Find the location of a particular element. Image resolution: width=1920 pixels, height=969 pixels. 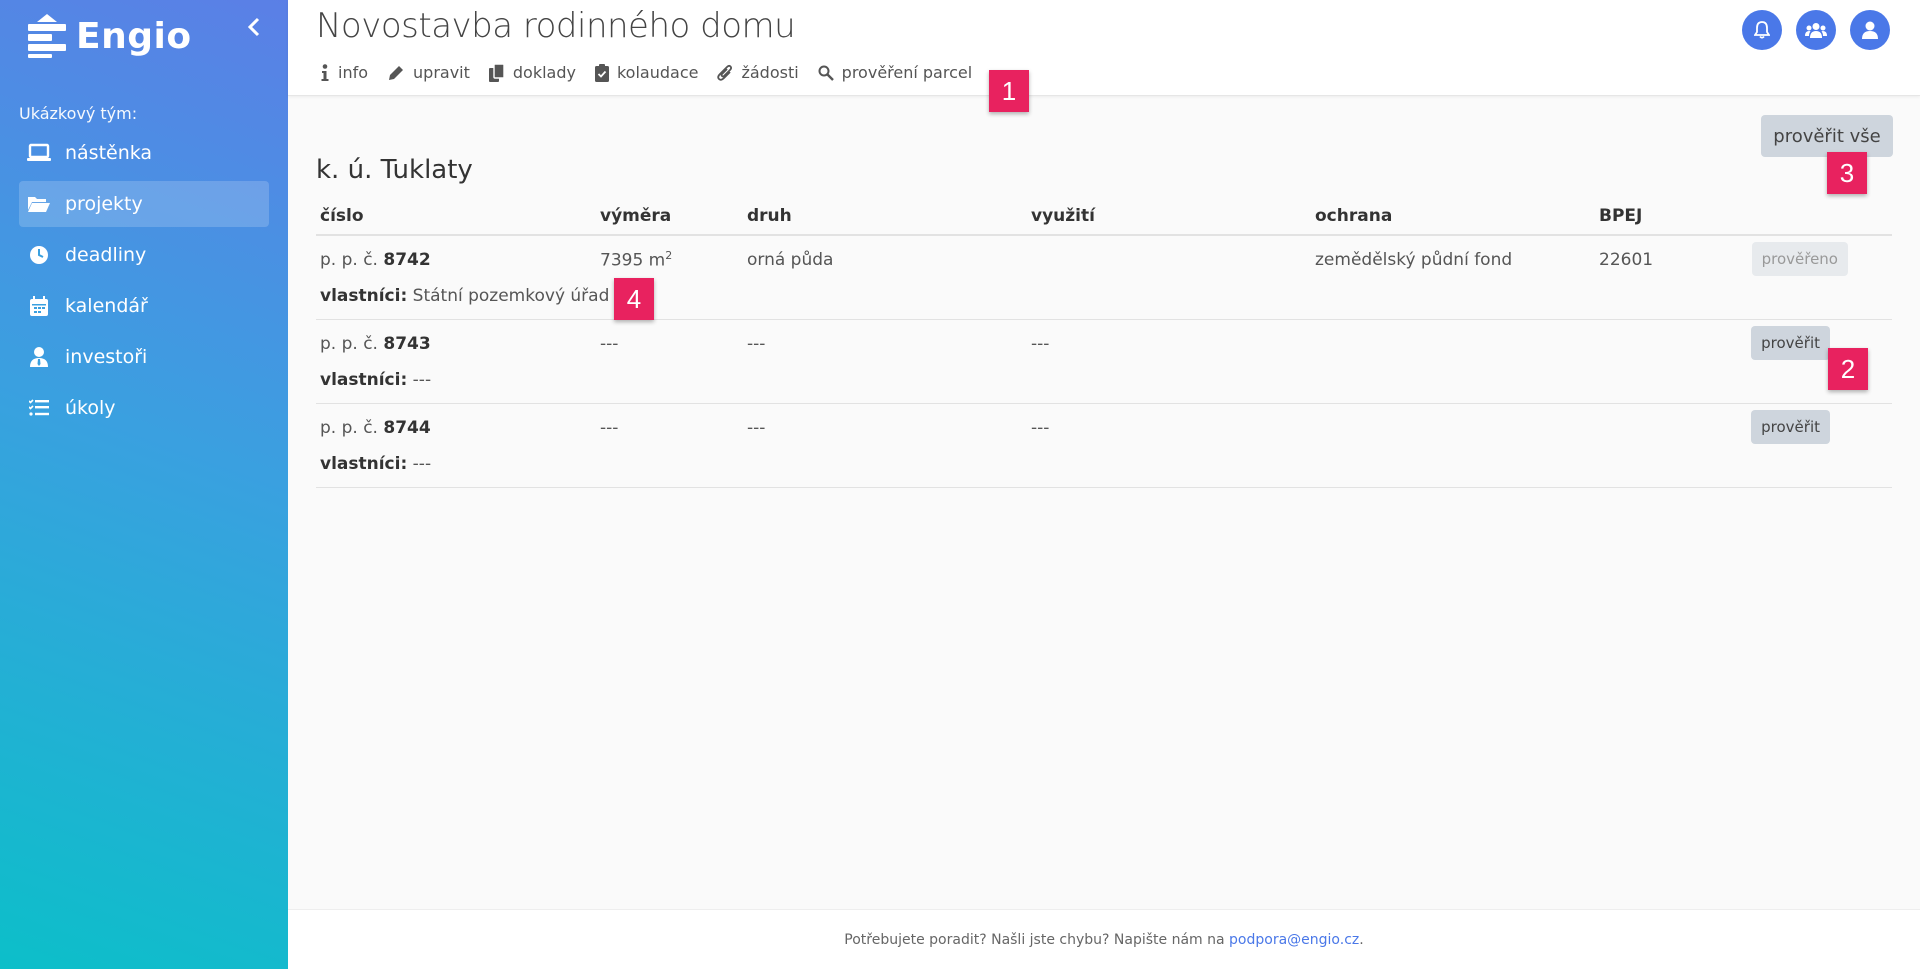

parcel-bpej: 22601 is located at coordinates (1626, 260).